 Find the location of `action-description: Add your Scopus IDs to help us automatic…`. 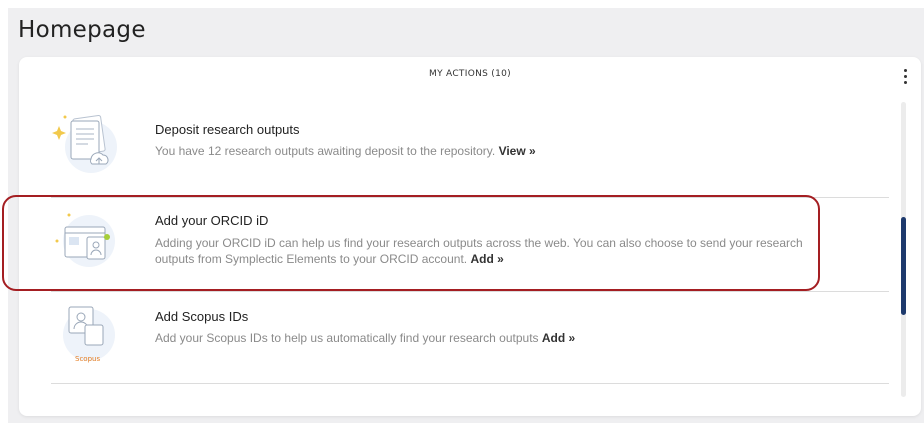

action-description: Add your Scopus IDs to help us automatic… is located at coordinates (365, 338).